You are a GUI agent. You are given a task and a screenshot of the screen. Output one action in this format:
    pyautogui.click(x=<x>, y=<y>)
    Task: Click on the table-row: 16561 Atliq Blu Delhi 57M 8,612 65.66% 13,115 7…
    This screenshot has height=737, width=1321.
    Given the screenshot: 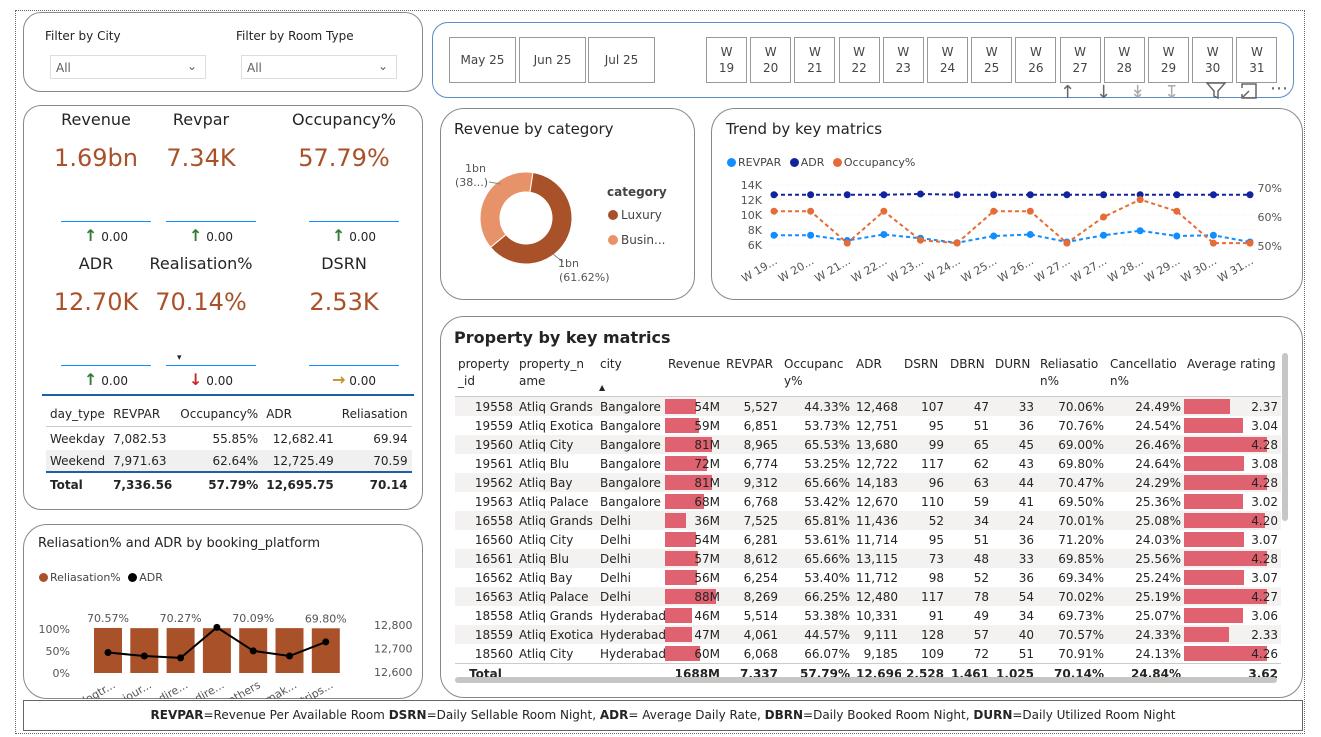 What is the action you would take?
    pyautogui.click(x=868, y=558)
    